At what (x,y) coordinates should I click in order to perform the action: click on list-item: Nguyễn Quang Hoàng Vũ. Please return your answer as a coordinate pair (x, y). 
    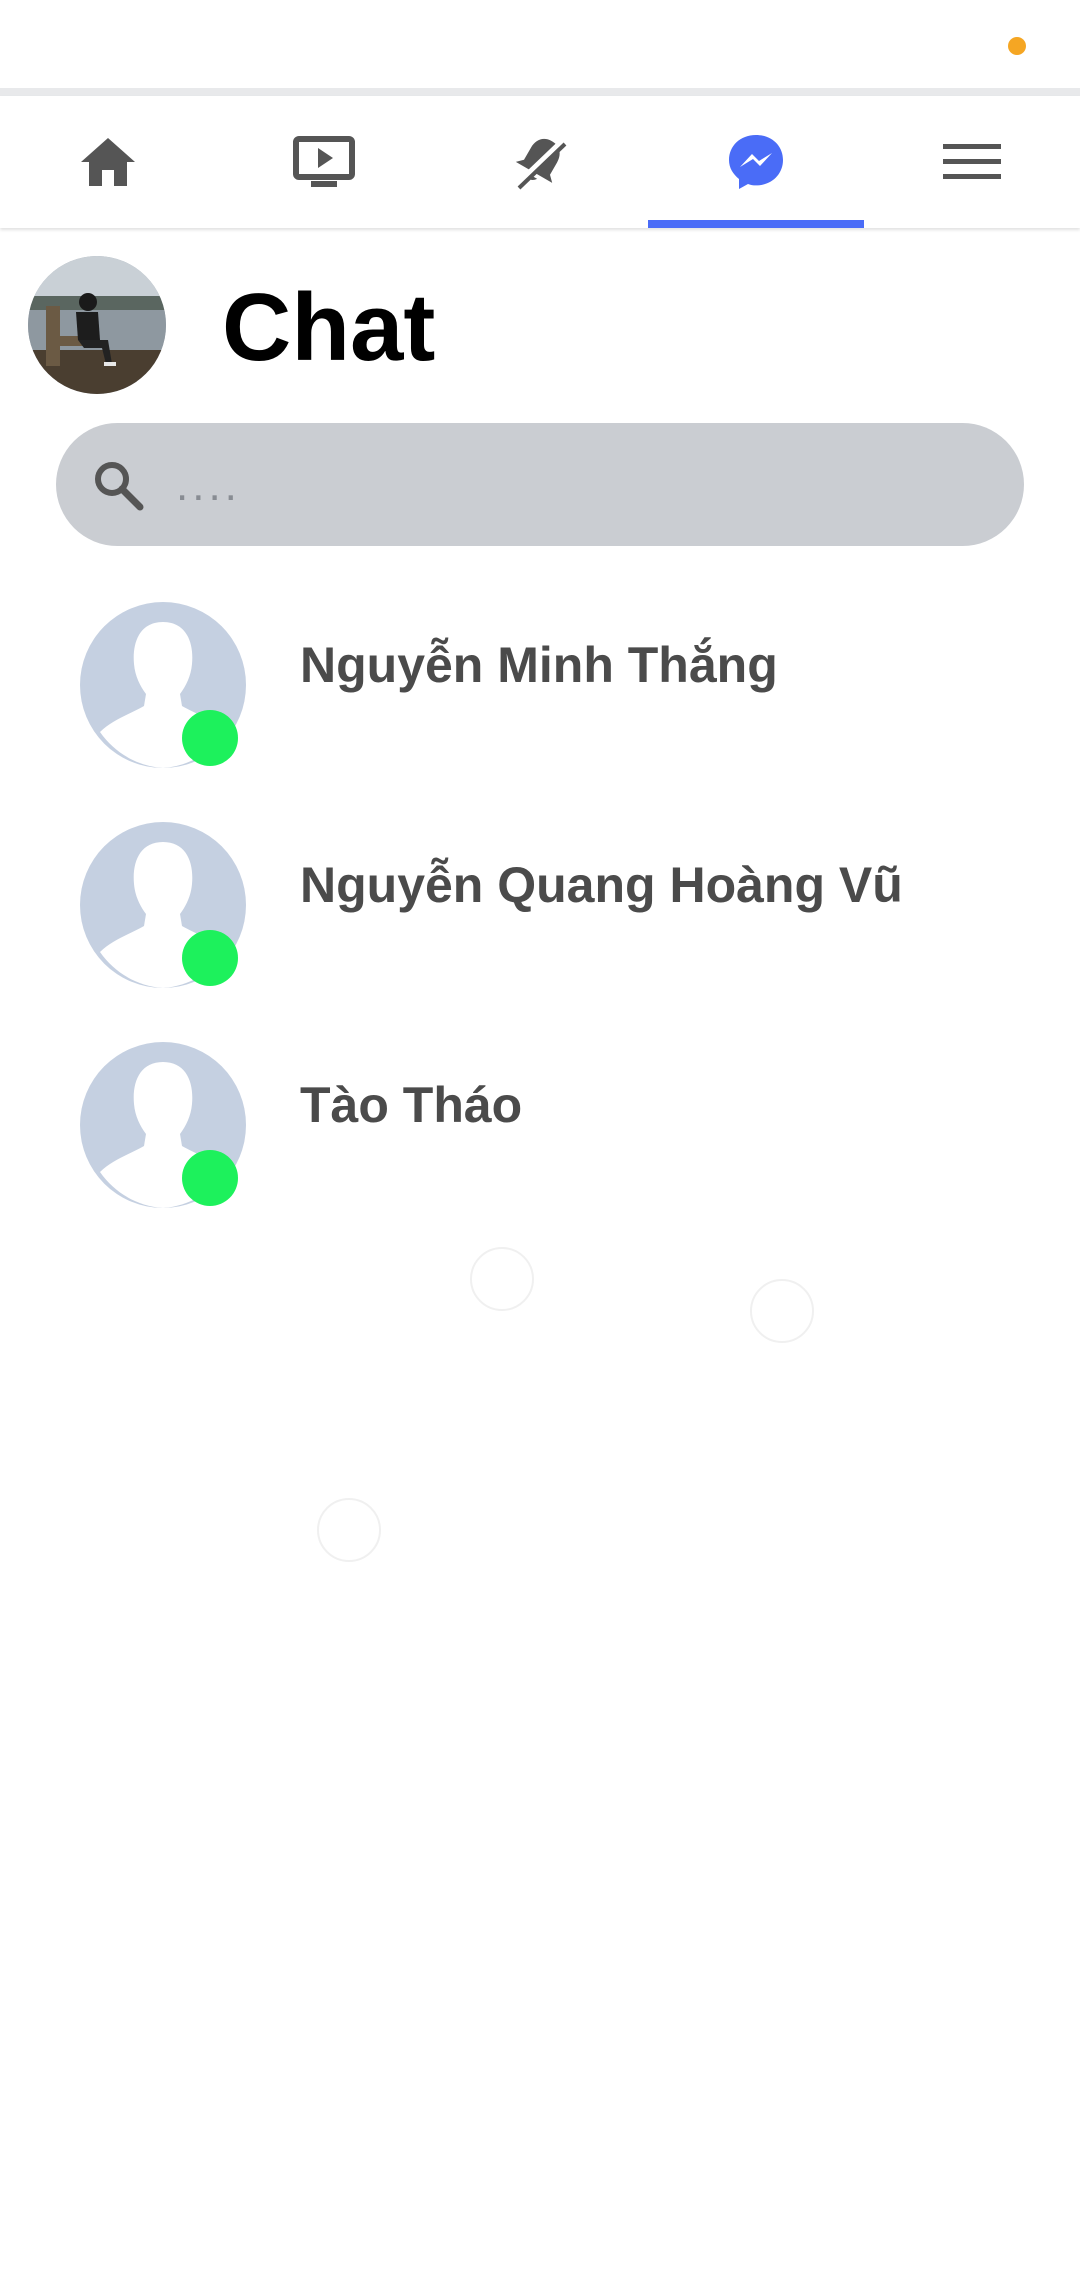
    Looking at the image, I should click on (540, 930).